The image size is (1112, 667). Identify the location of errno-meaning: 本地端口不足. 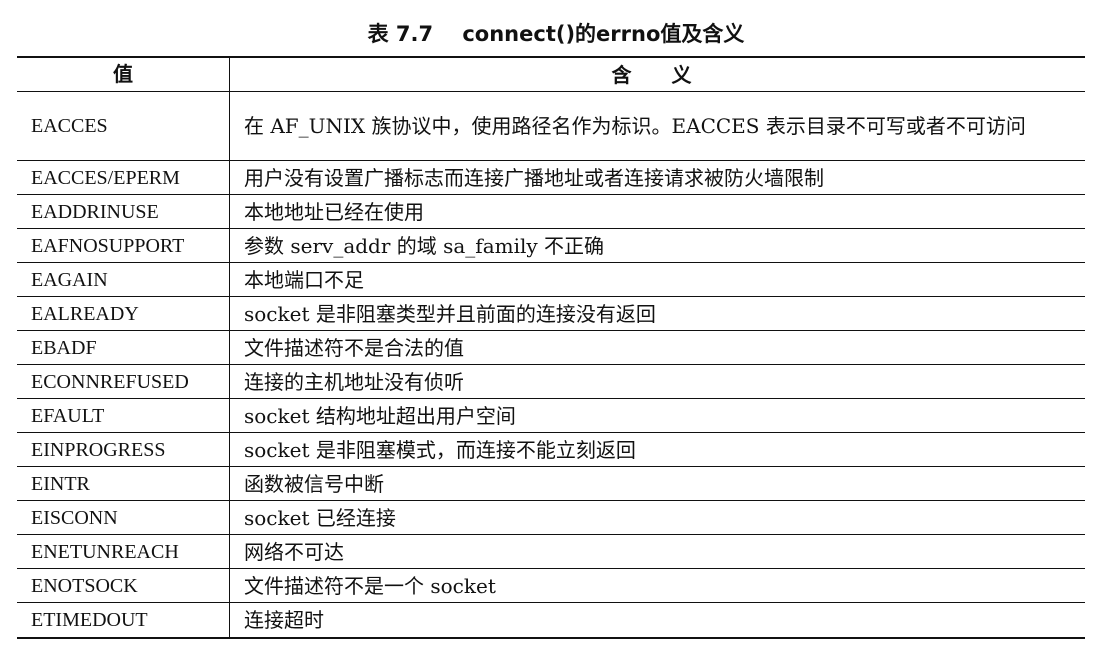
(304, 279).